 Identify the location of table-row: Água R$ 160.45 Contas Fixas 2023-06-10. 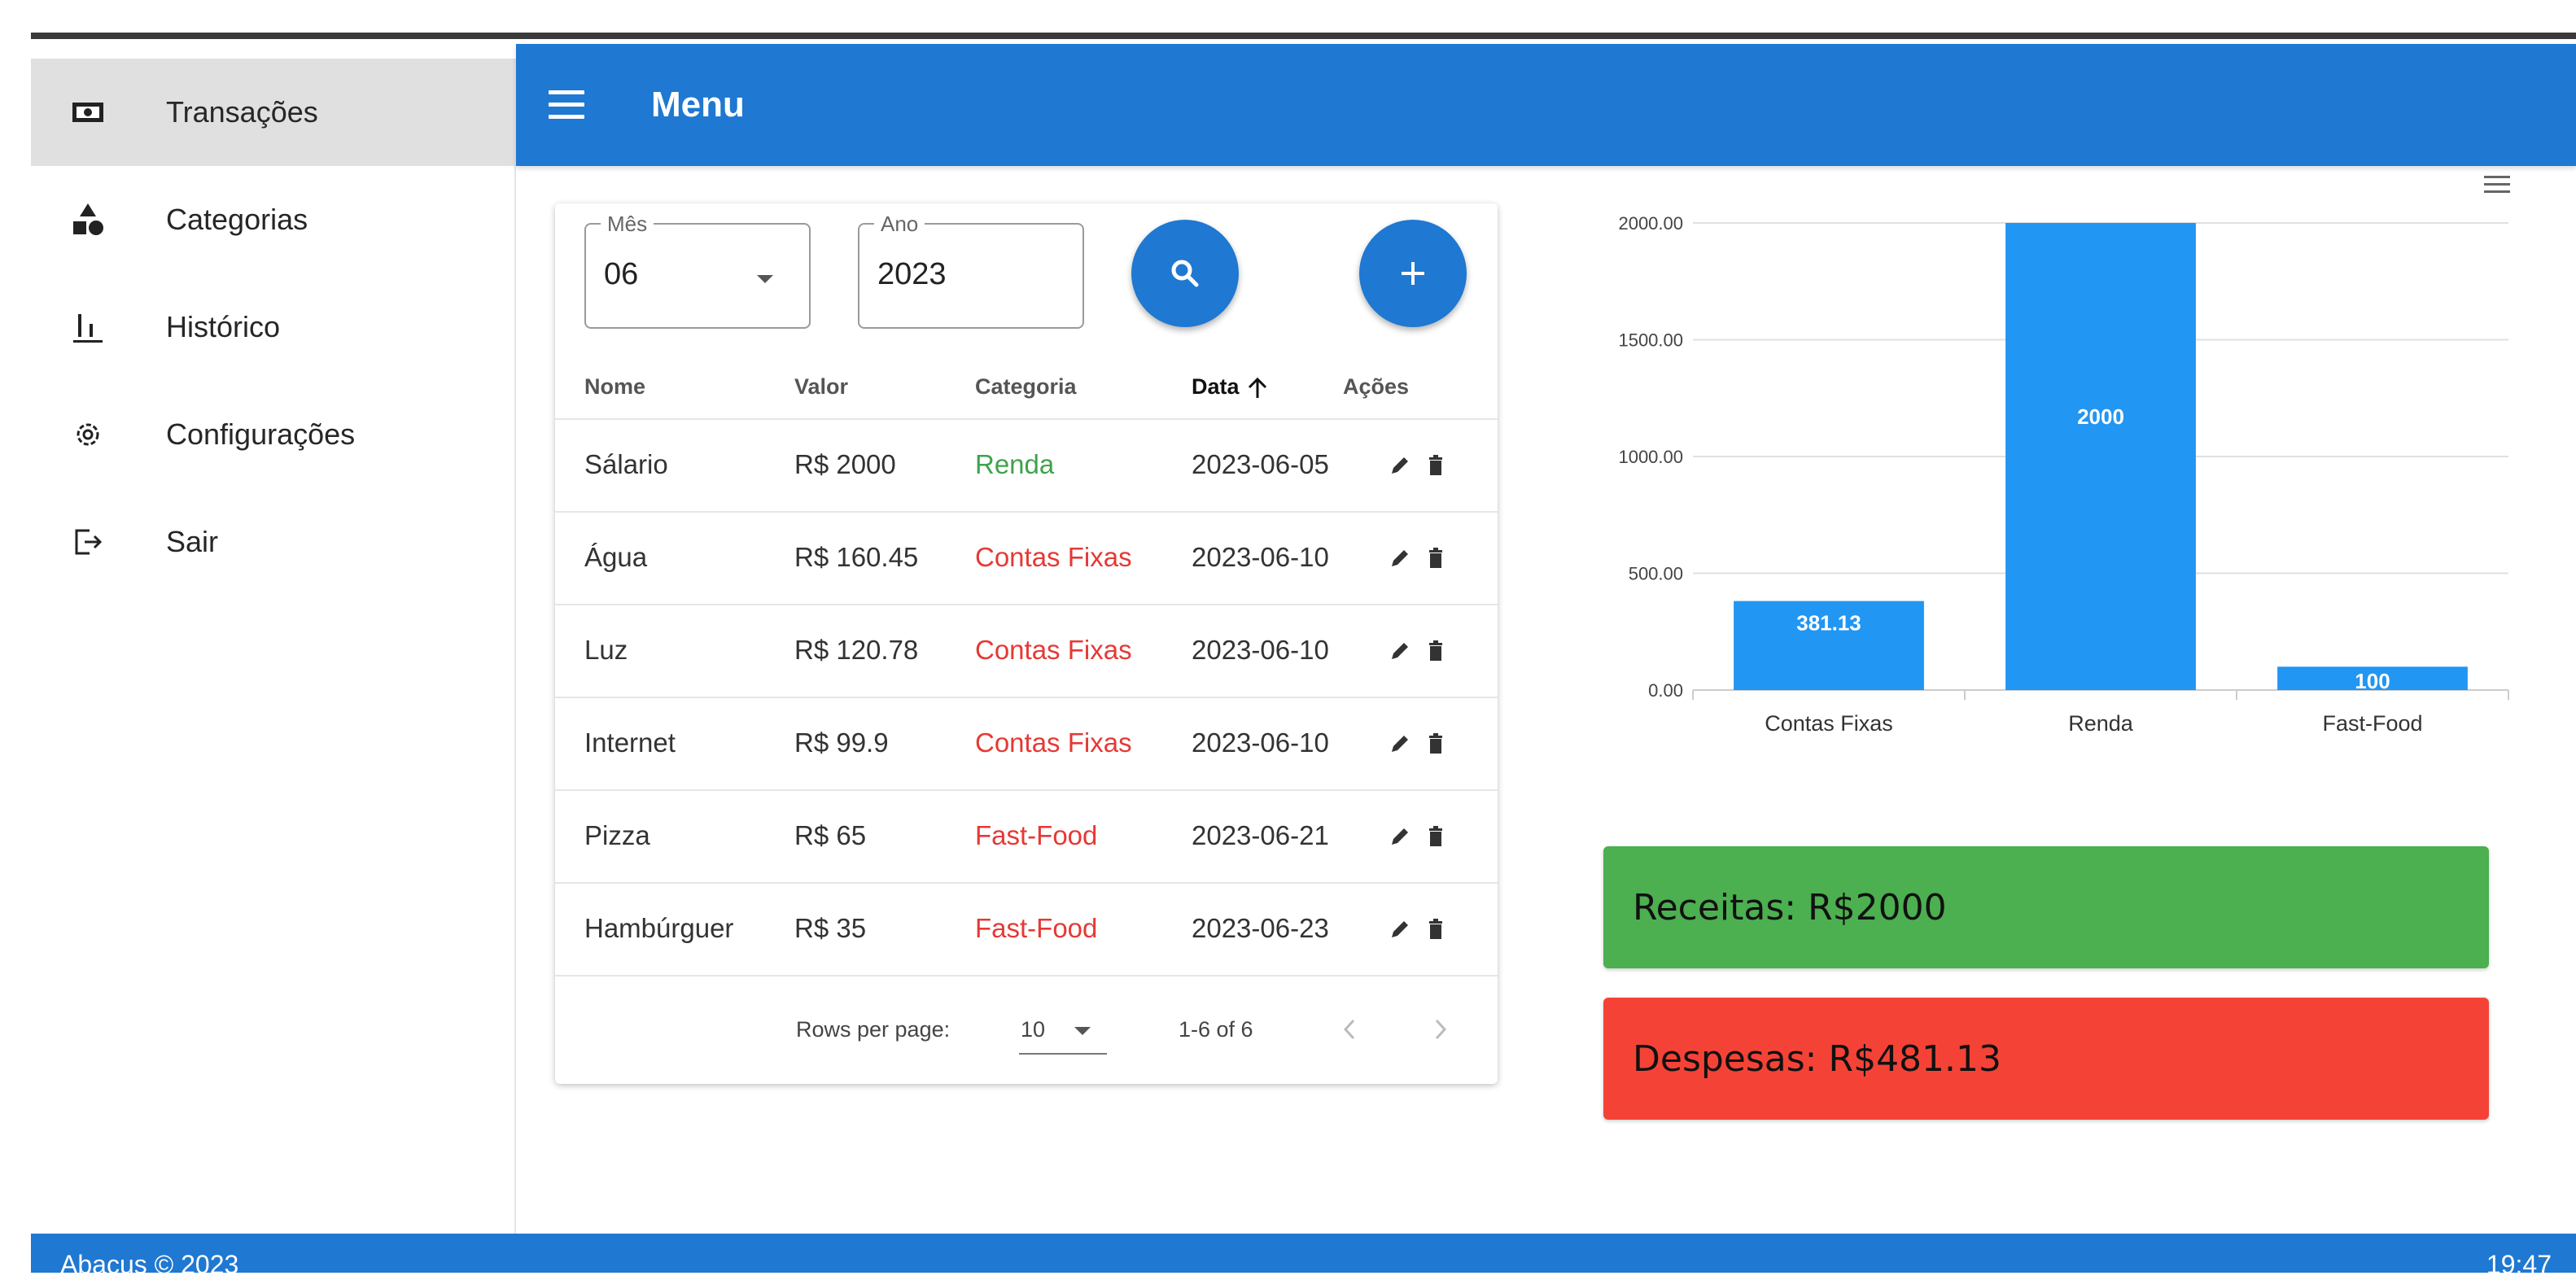
(1026, 559).